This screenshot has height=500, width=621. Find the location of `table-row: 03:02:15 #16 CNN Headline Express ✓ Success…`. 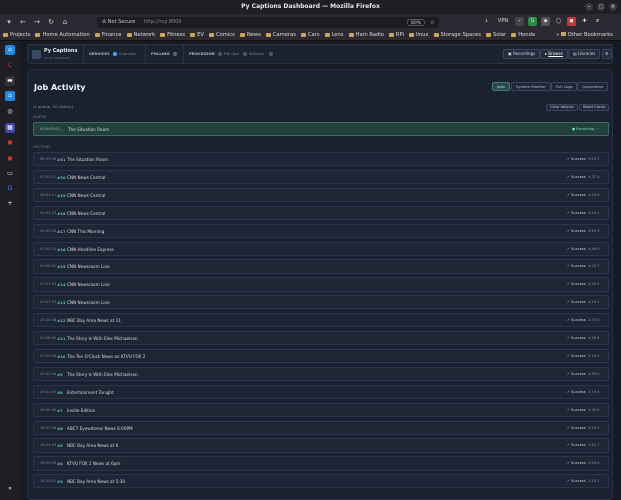

table-row: 03:02:15 #16 CNN Headline Express ✓ Success… is located at coordinates (321, 248).